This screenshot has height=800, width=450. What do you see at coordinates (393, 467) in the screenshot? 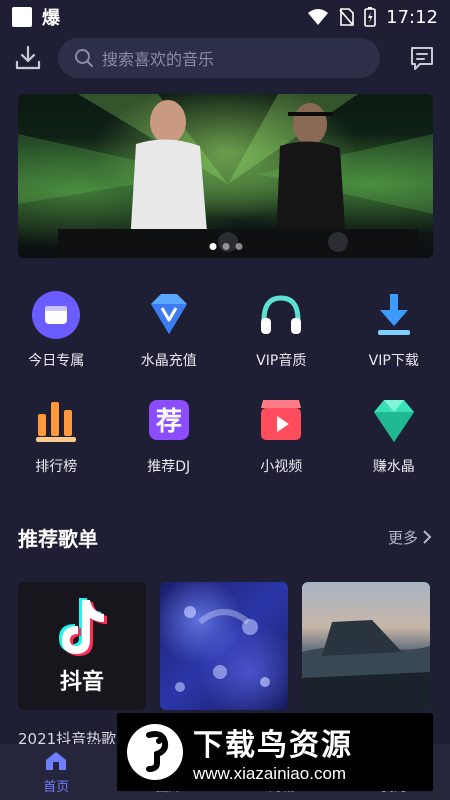
I see `grid-item-label: 赚水晶` at bounding box center [393, 467].